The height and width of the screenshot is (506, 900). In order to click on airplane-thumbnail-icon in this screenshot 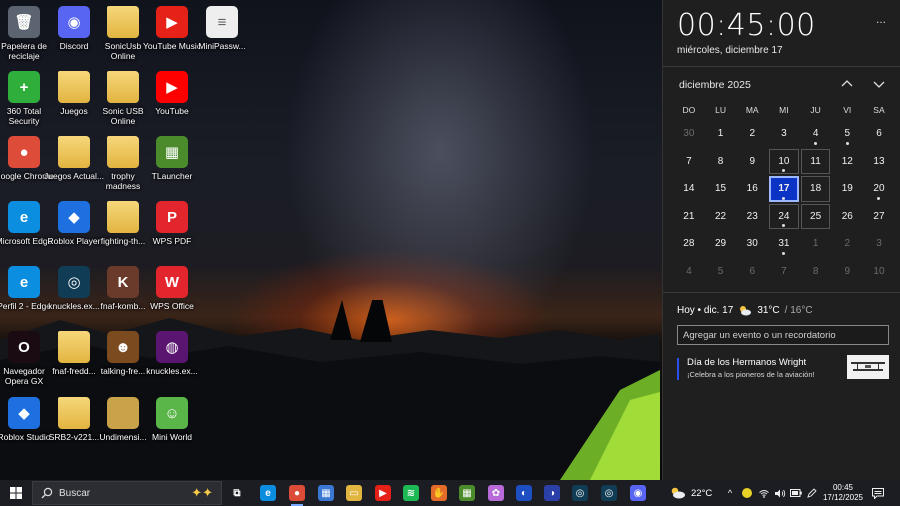, I will do `click(868, 367)`.